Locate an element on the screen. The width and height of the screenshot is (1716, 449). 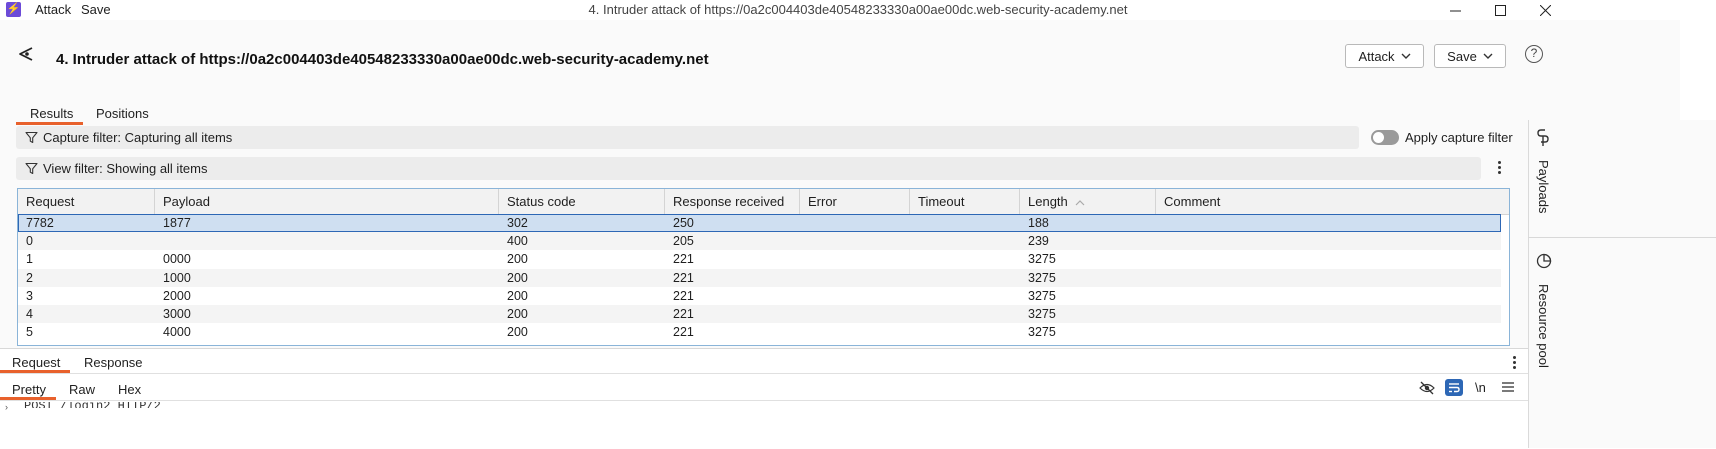
close-icon is located at coordinates (1545, 10).